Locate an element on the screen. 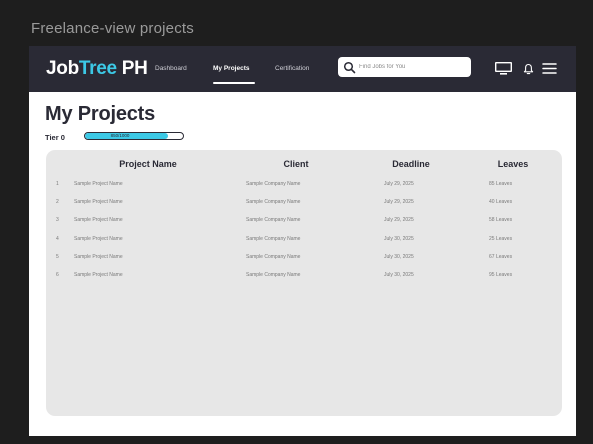  nav-link-certification: Certification is located at coordinates (292, 68).